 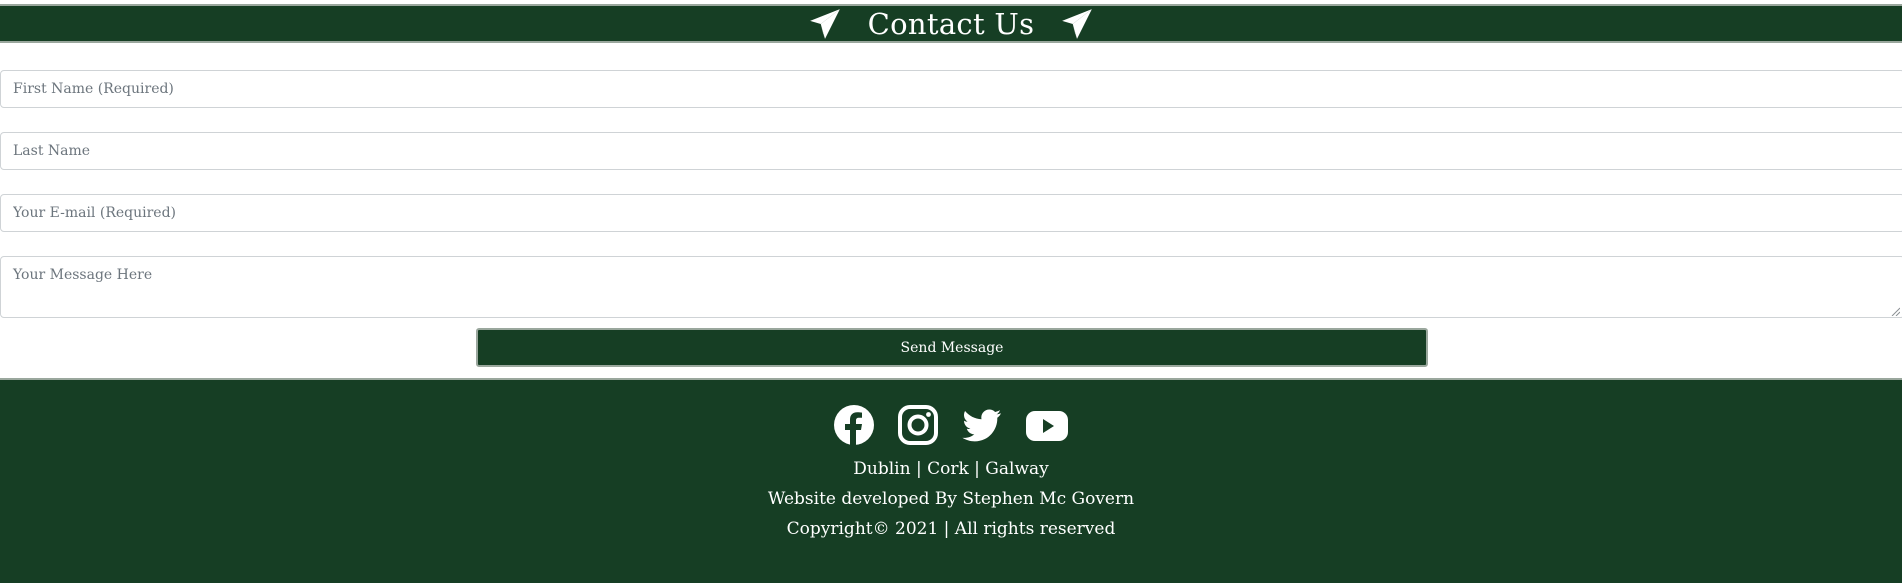 I want to click on instagram-link, so click(x=918, y=425).